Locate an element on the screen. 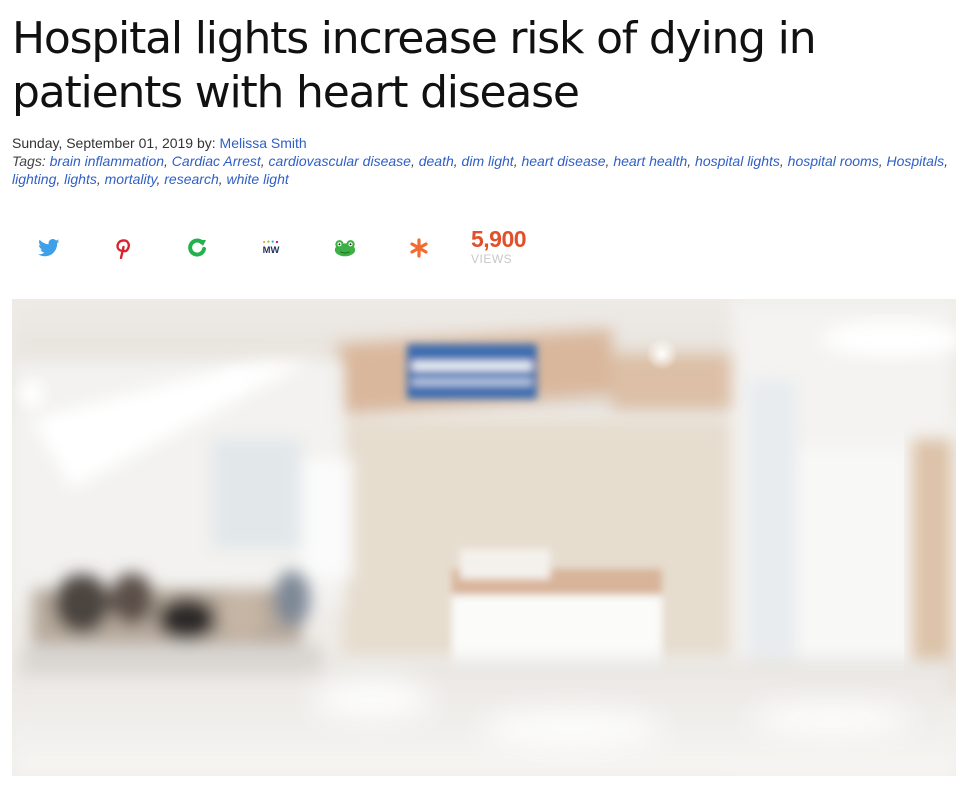  more-share-button is located at coordinates (419, 248).